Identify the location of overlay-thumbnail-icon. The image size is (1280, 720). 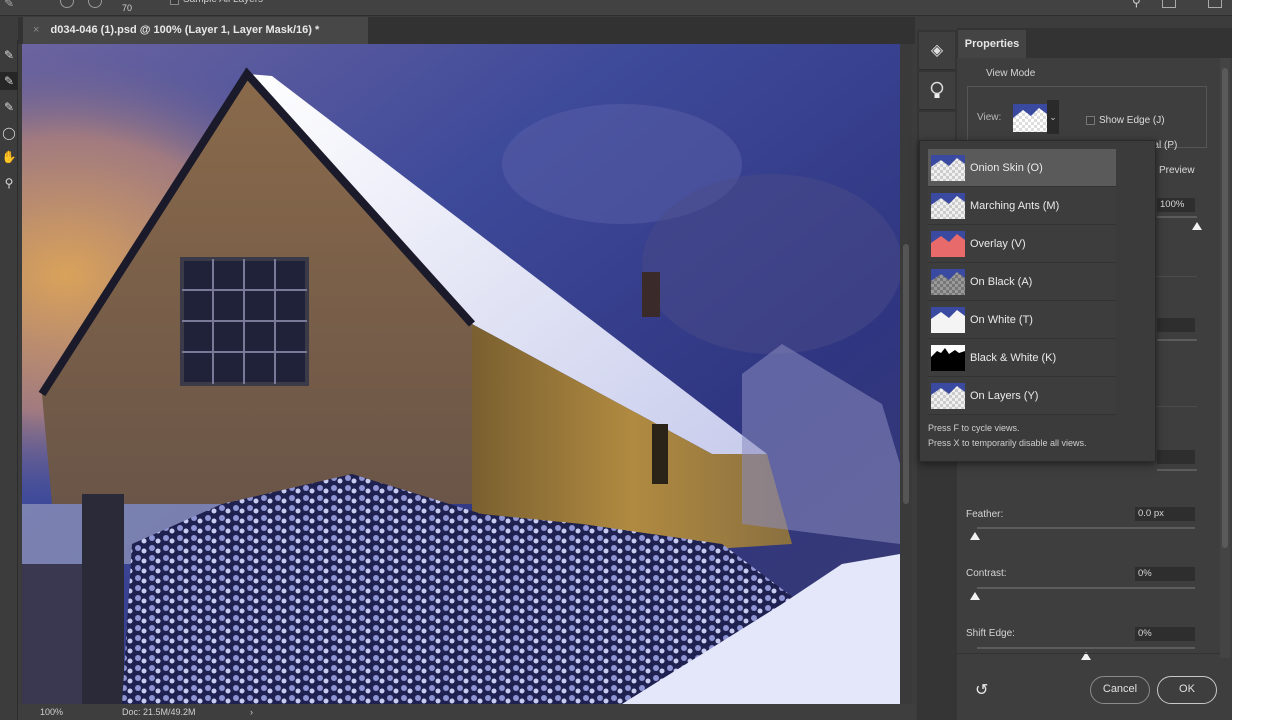
(948, 244).